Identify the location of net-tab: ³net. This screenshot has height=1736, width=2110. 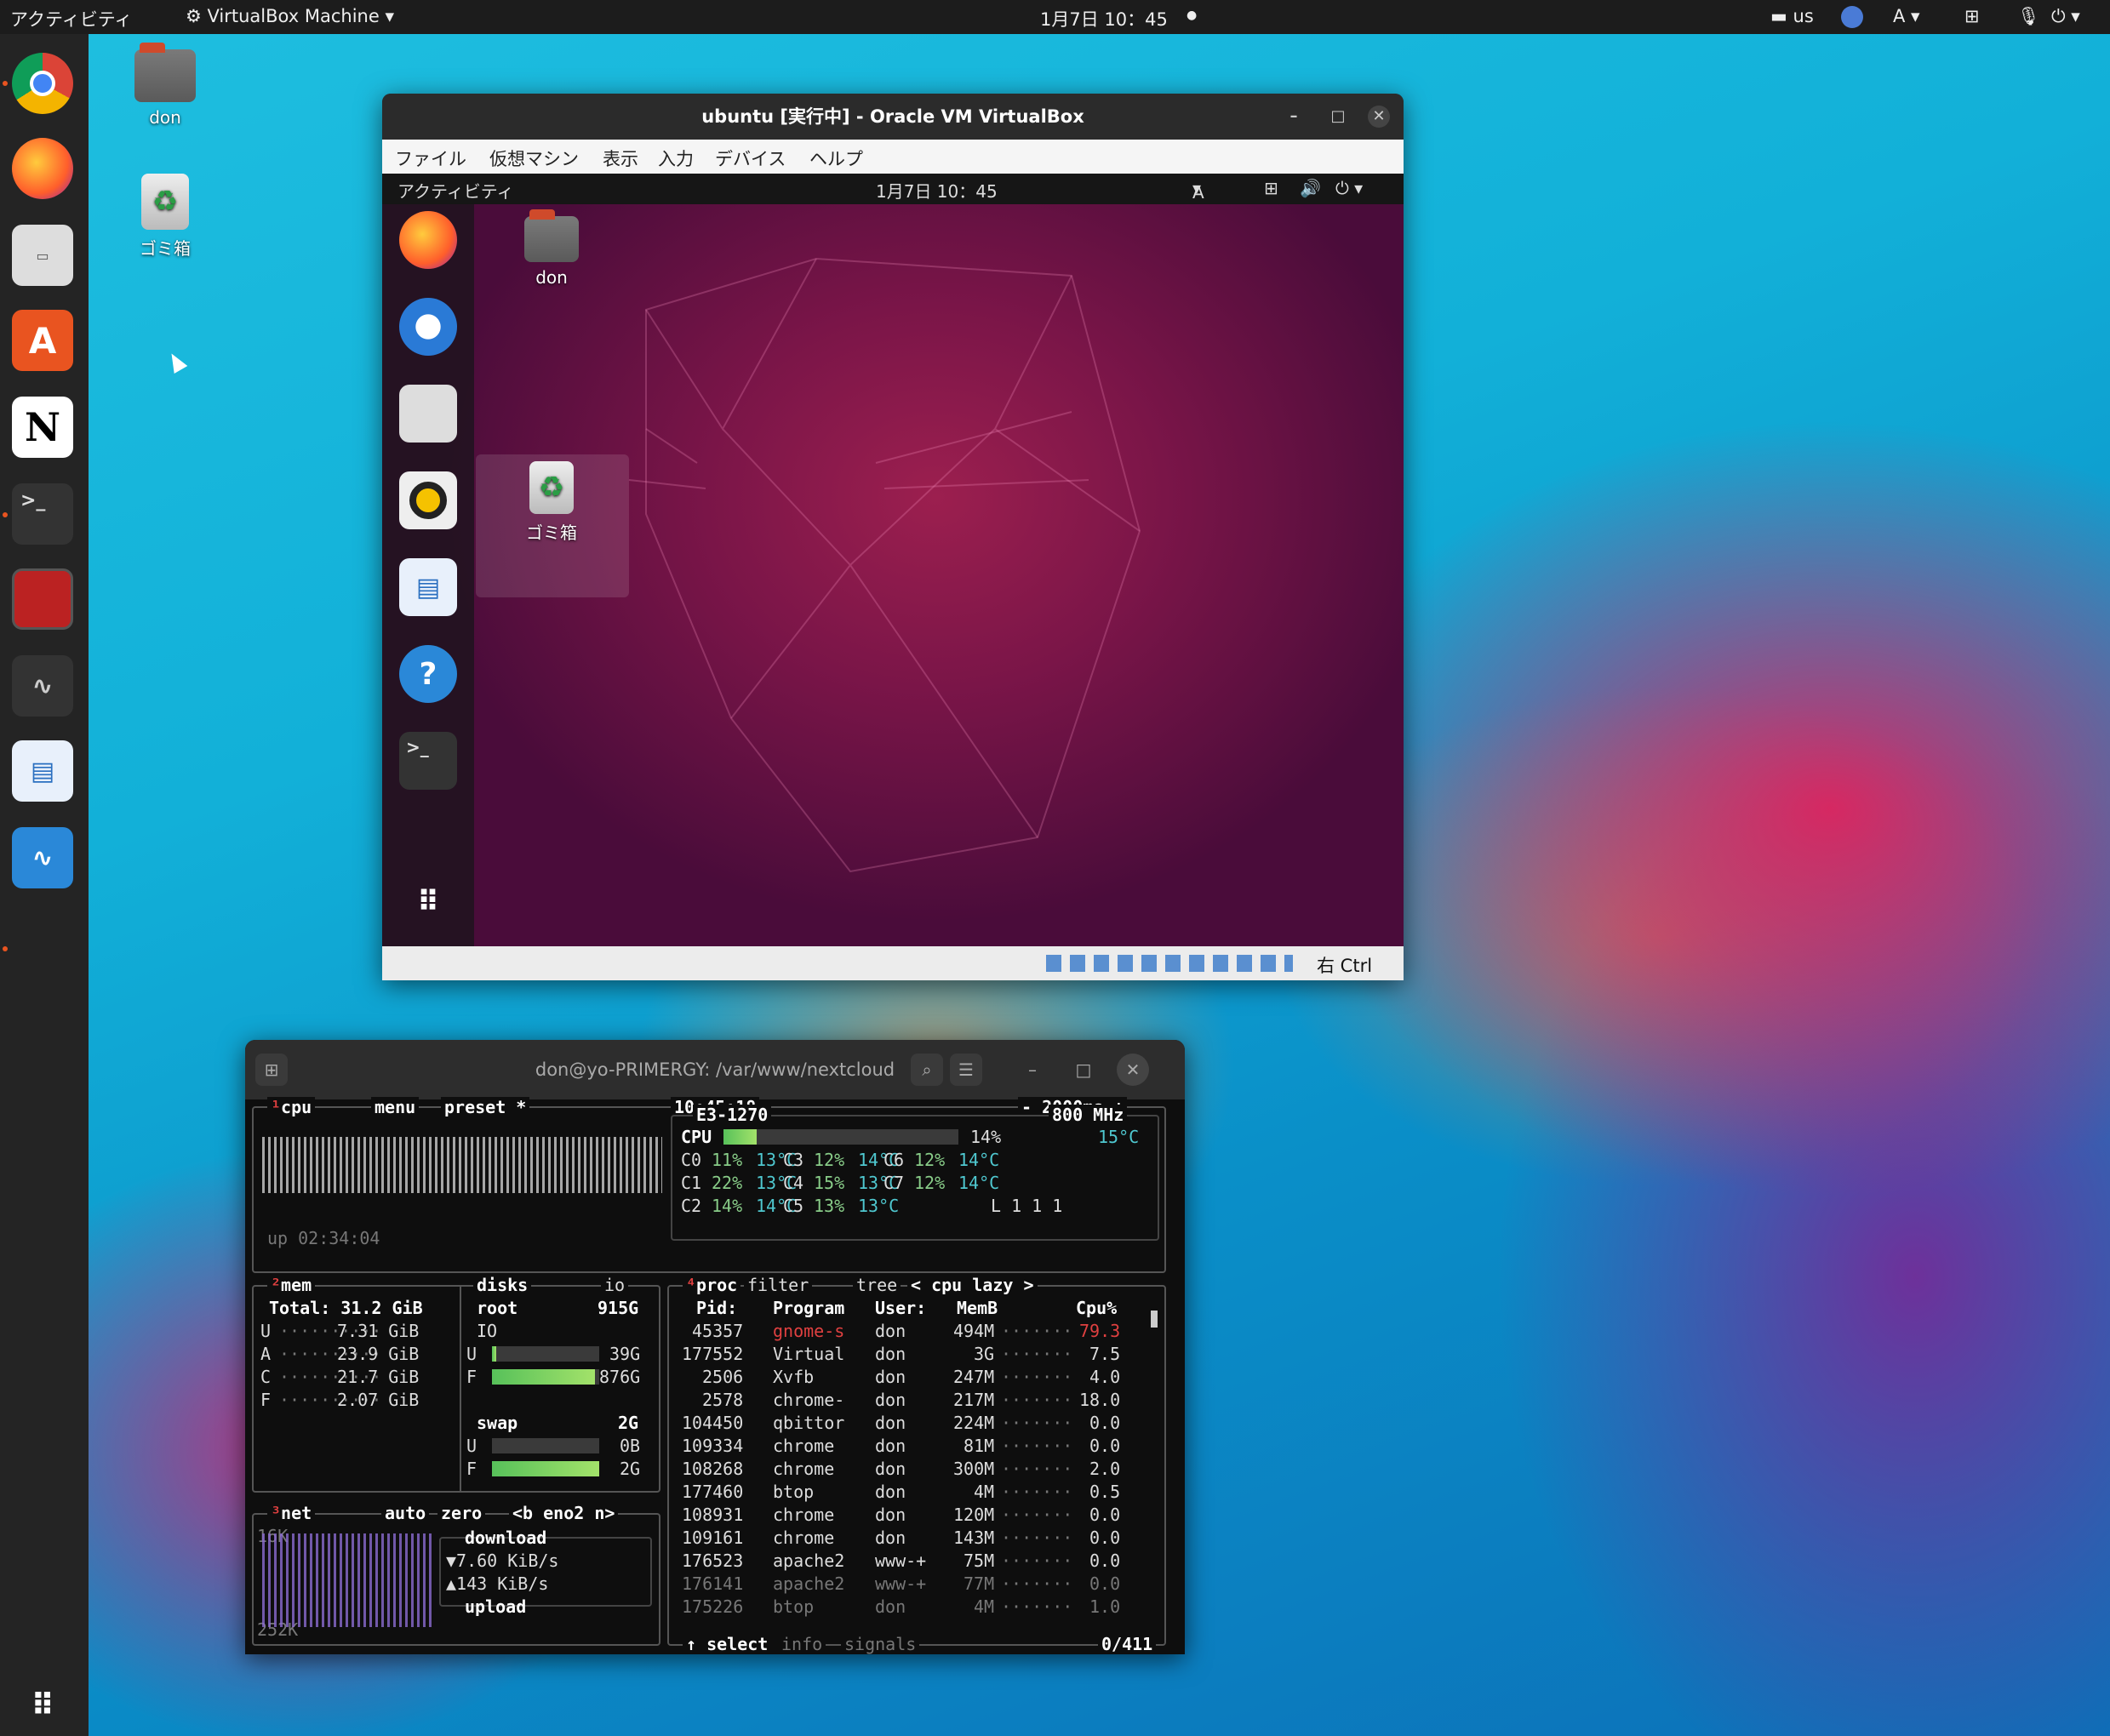
(292, 1513).